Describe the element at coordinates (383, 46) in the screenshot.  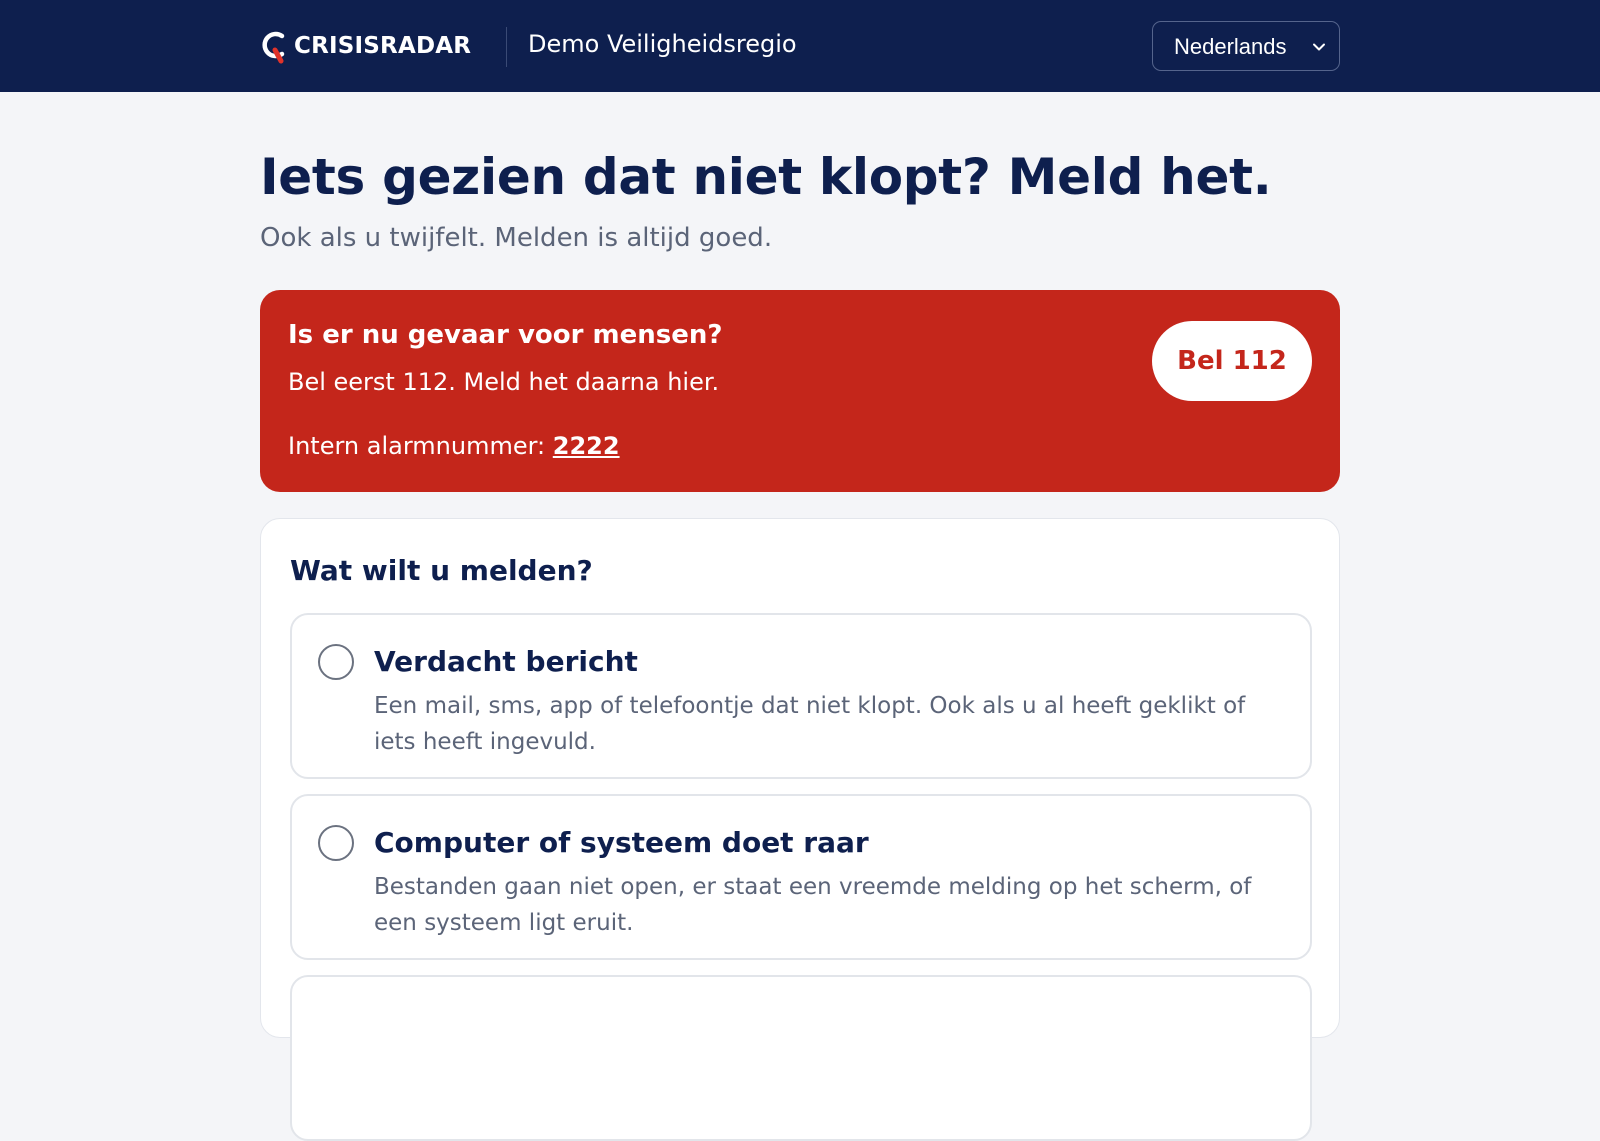
I see `logo-text: CRISISRADAR` at that location.